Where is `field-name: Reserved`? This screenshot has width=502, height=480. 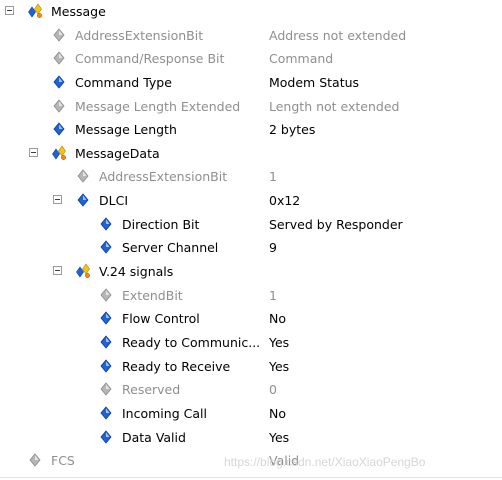 field-name: Reserved is located at coordinates (151, 390).